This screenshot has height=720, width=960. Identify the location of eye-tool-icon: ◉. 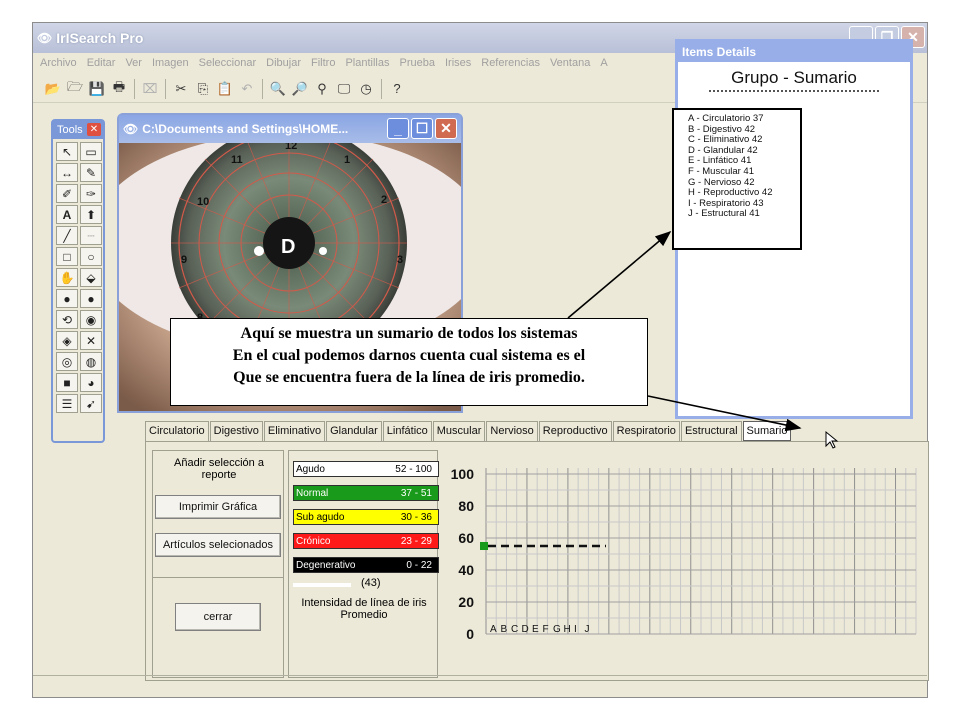
(91, 319).